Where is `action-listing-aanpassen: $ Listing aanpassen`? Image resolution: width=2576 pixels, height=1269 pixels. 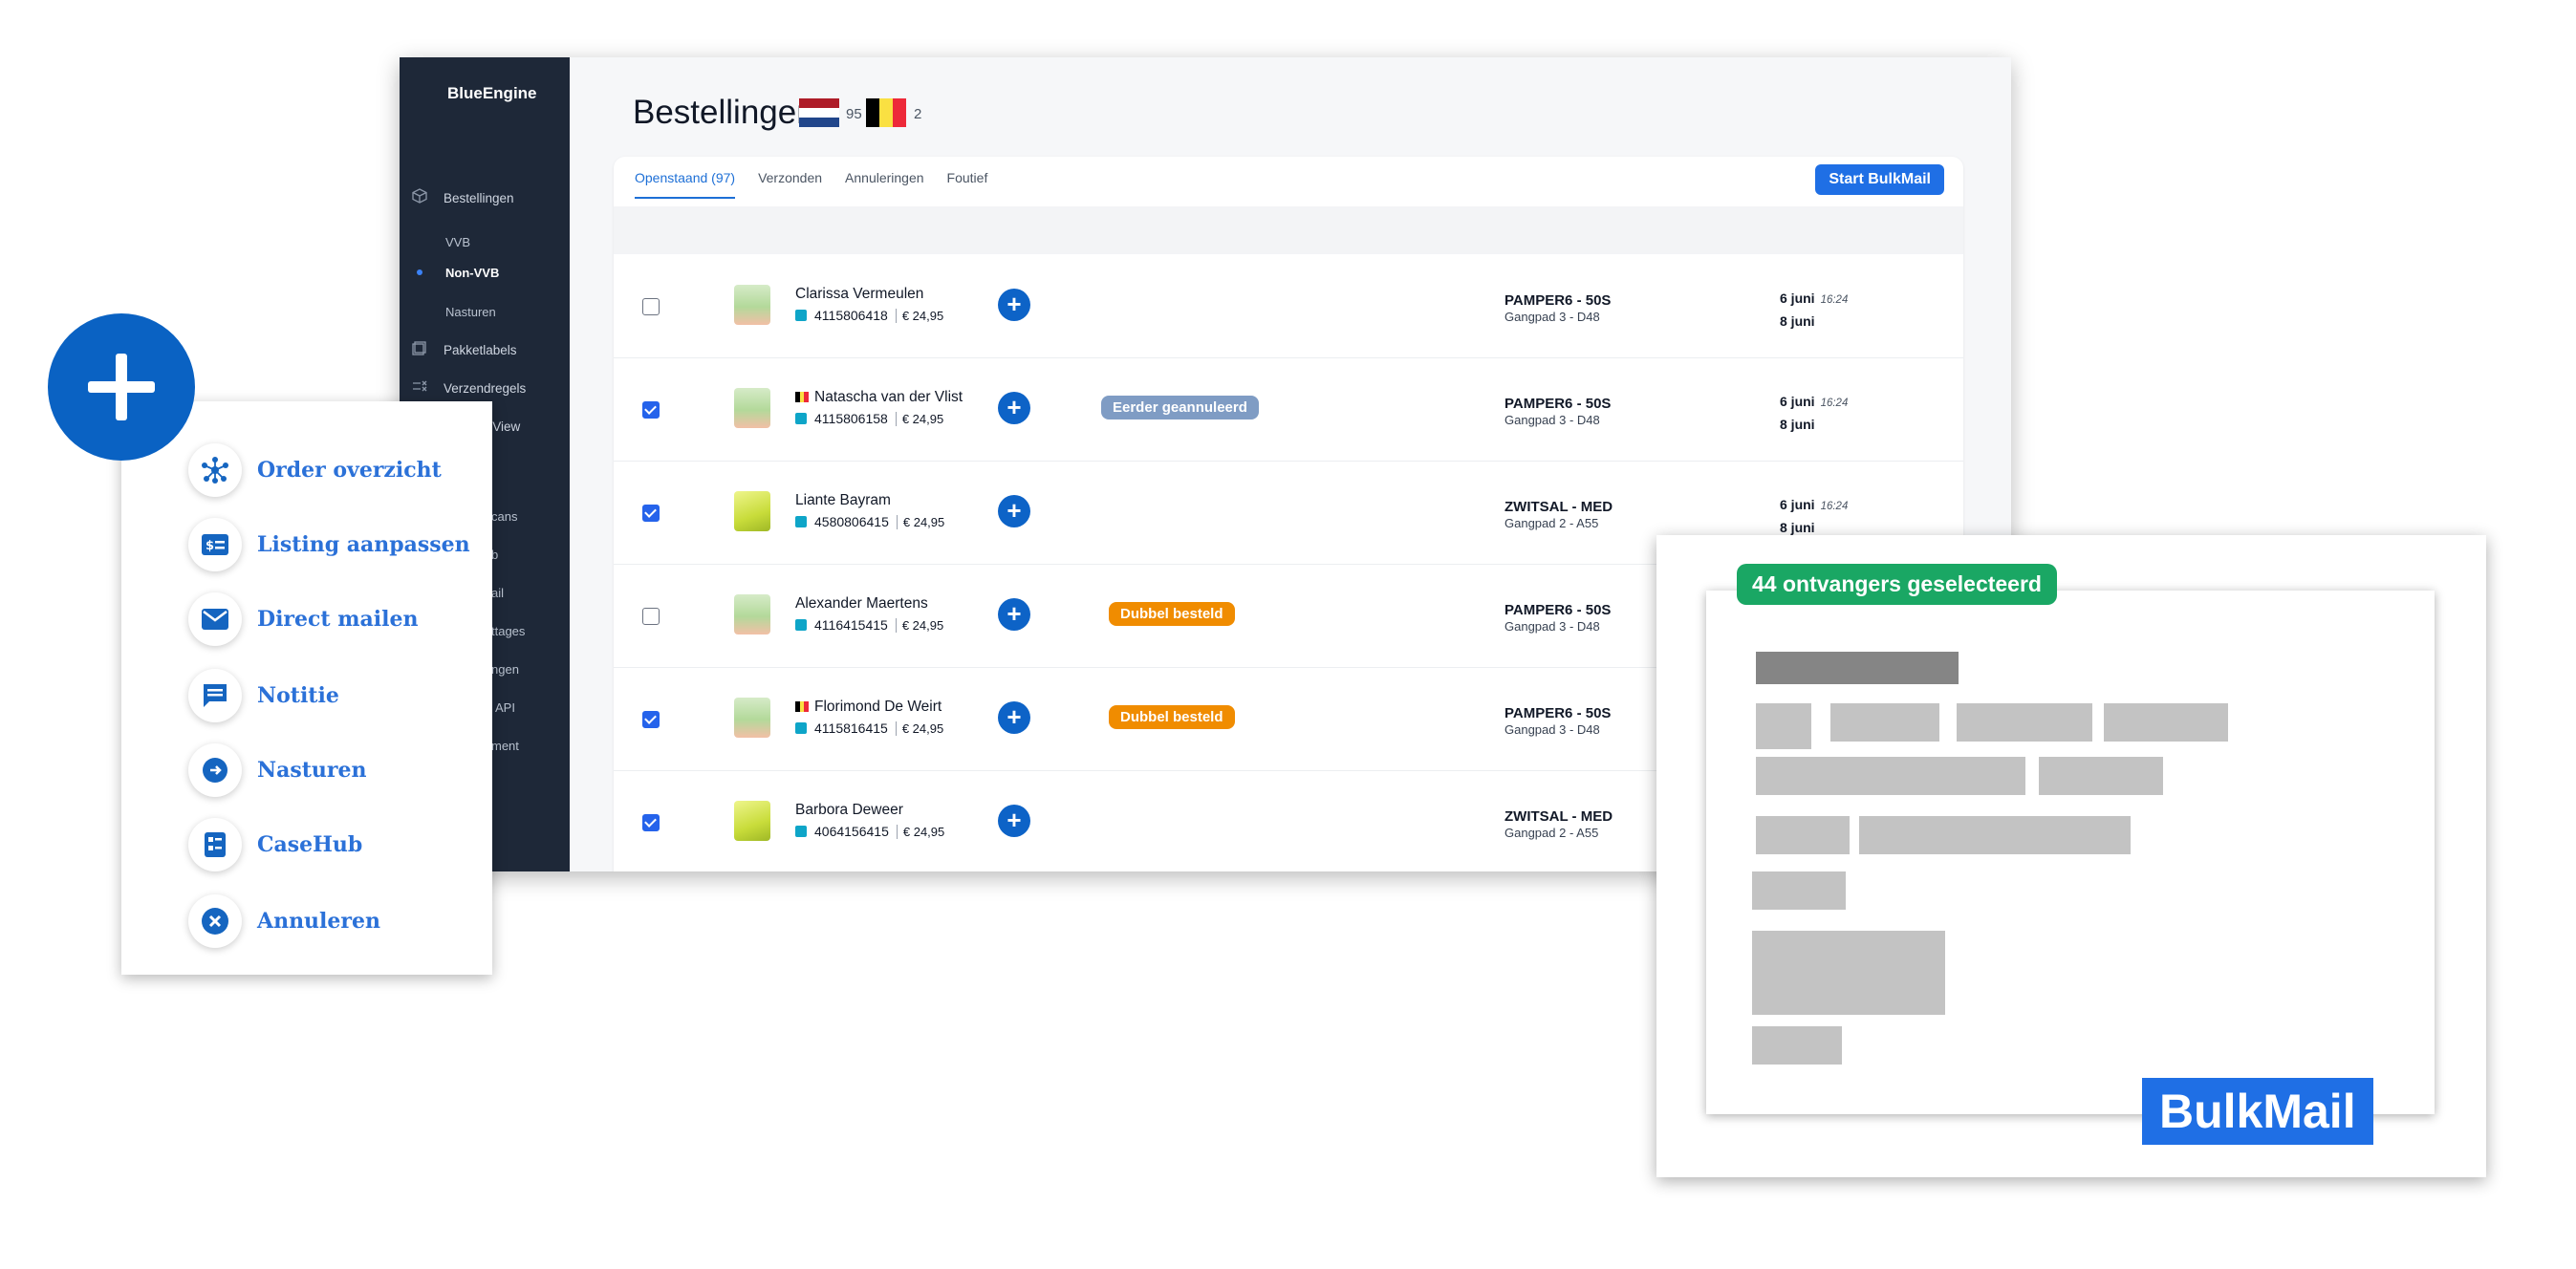 action-listing-aanpassen: $ Listing aanpassen is located at coordinates (329, 544).